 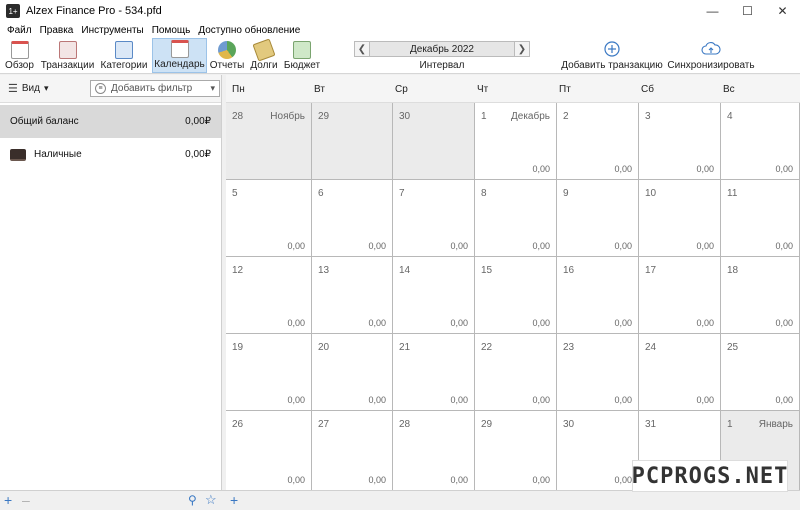 I want to click on calendar-day-cell: 22 0,00, so click(x=516, y=372).